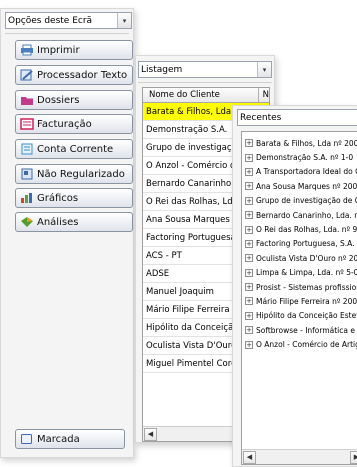 The height and width of the screenshot is (467, 357). What do you see at coordinates (26, 124) in the screenshot?
I see `invoice-icon` at bounding box center [26, 124].